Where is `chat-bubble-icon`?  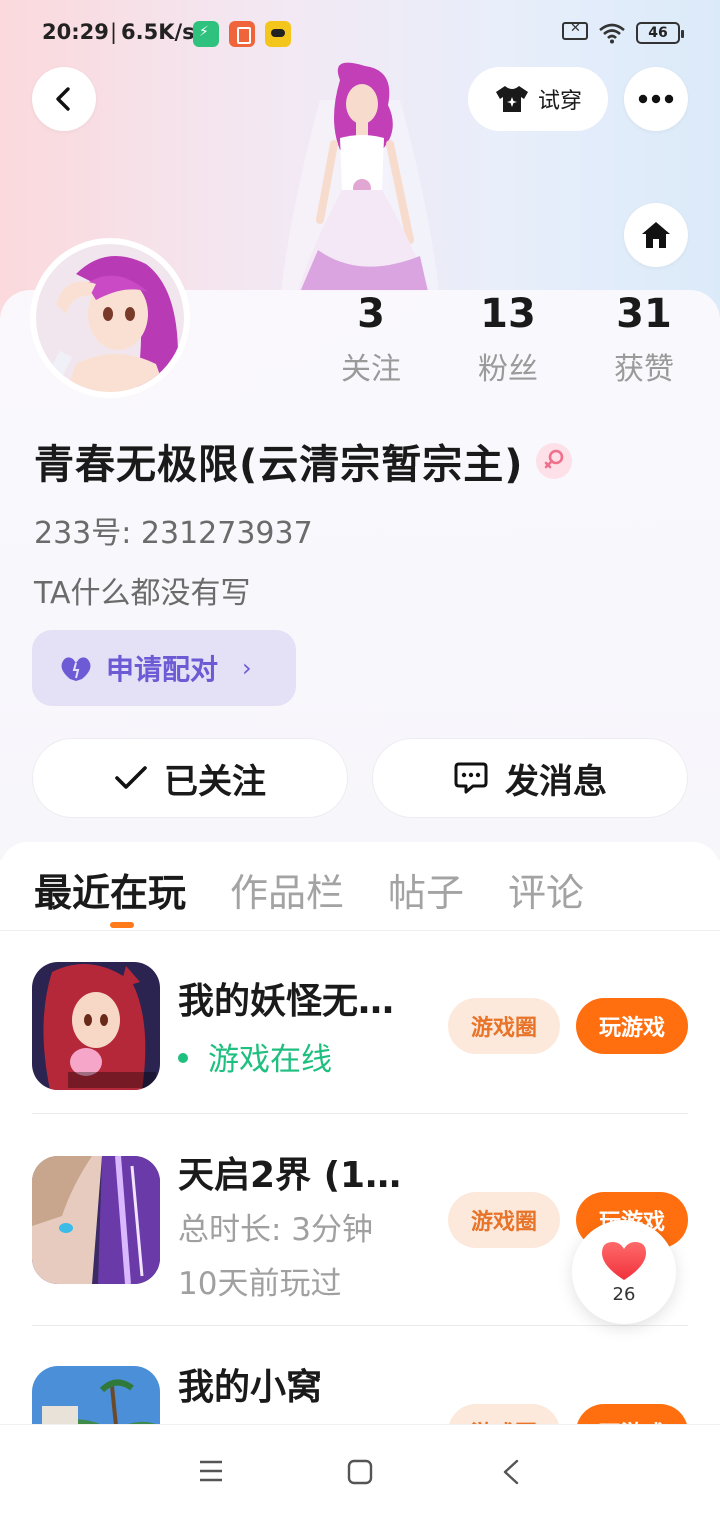
chat-bubble-icon is located at coordinates (471, 778).